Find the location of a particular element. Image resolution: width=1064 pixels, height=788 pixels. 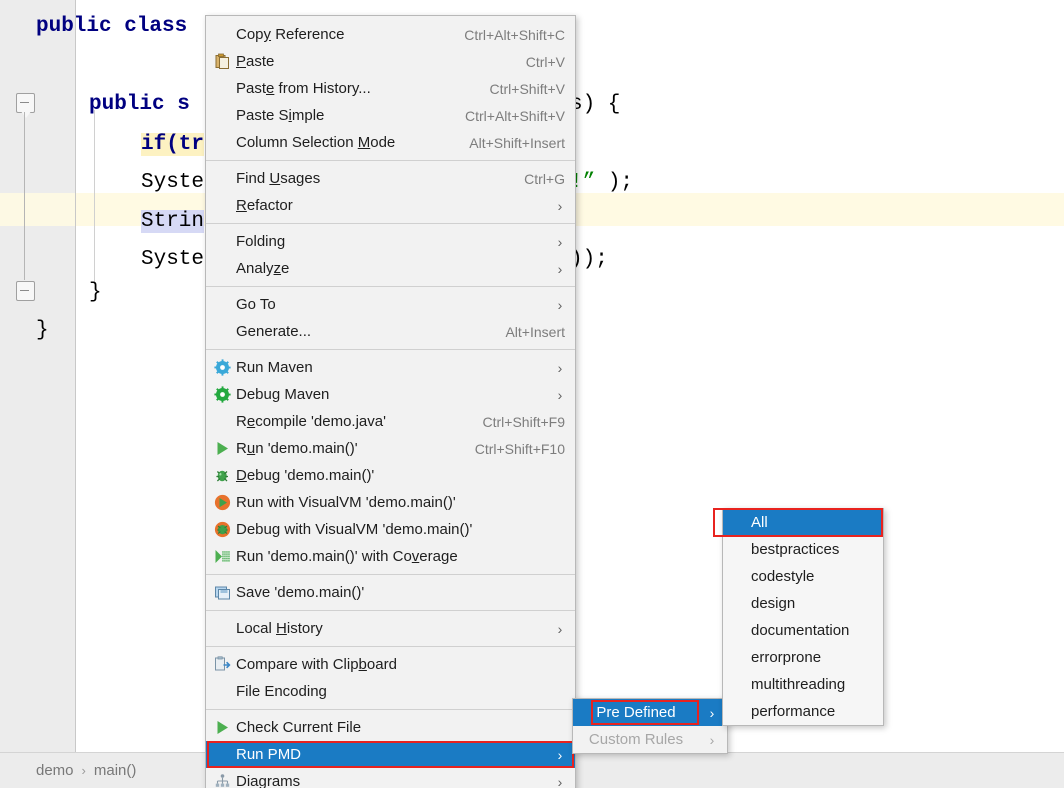

menu-item-run-demomain-with-coverage: Run 'demo.main()' with Coverage is located at coordinates (390, 556).